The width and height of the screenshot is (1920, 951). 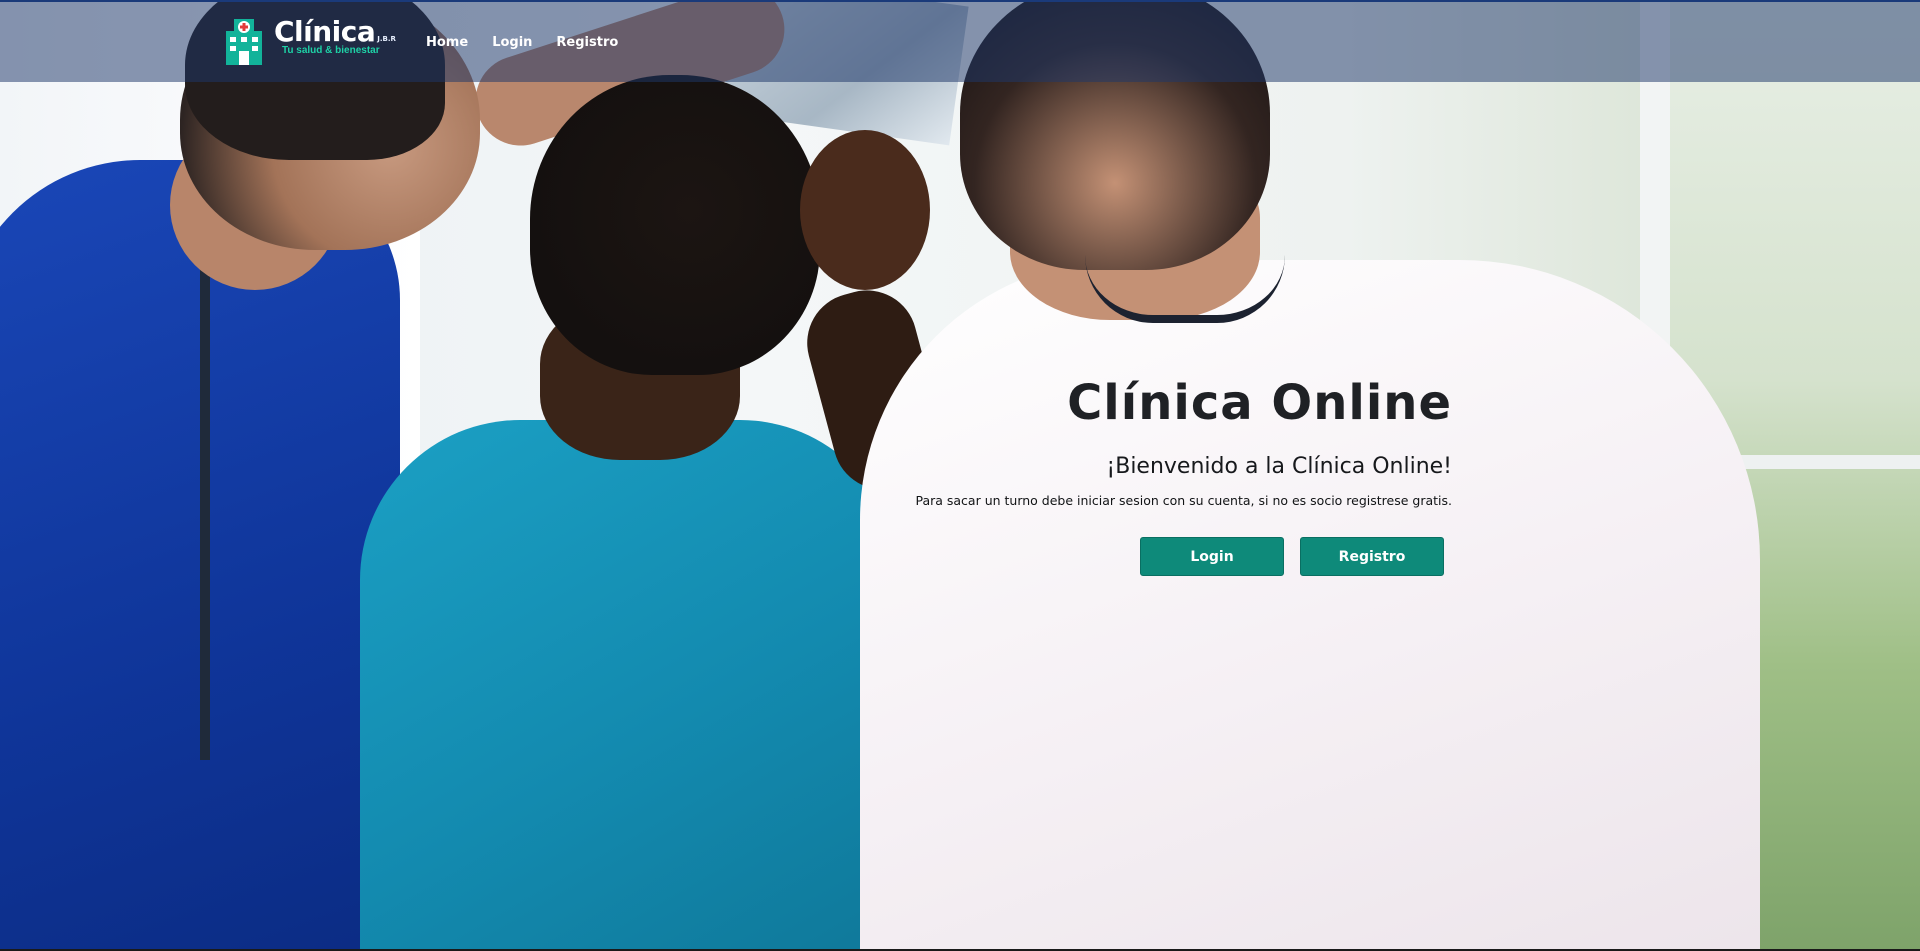 What do you see at coordinates (1212, 556) in the screenshot?
I see `login-button: Login` at bounding box center [1212, 556].